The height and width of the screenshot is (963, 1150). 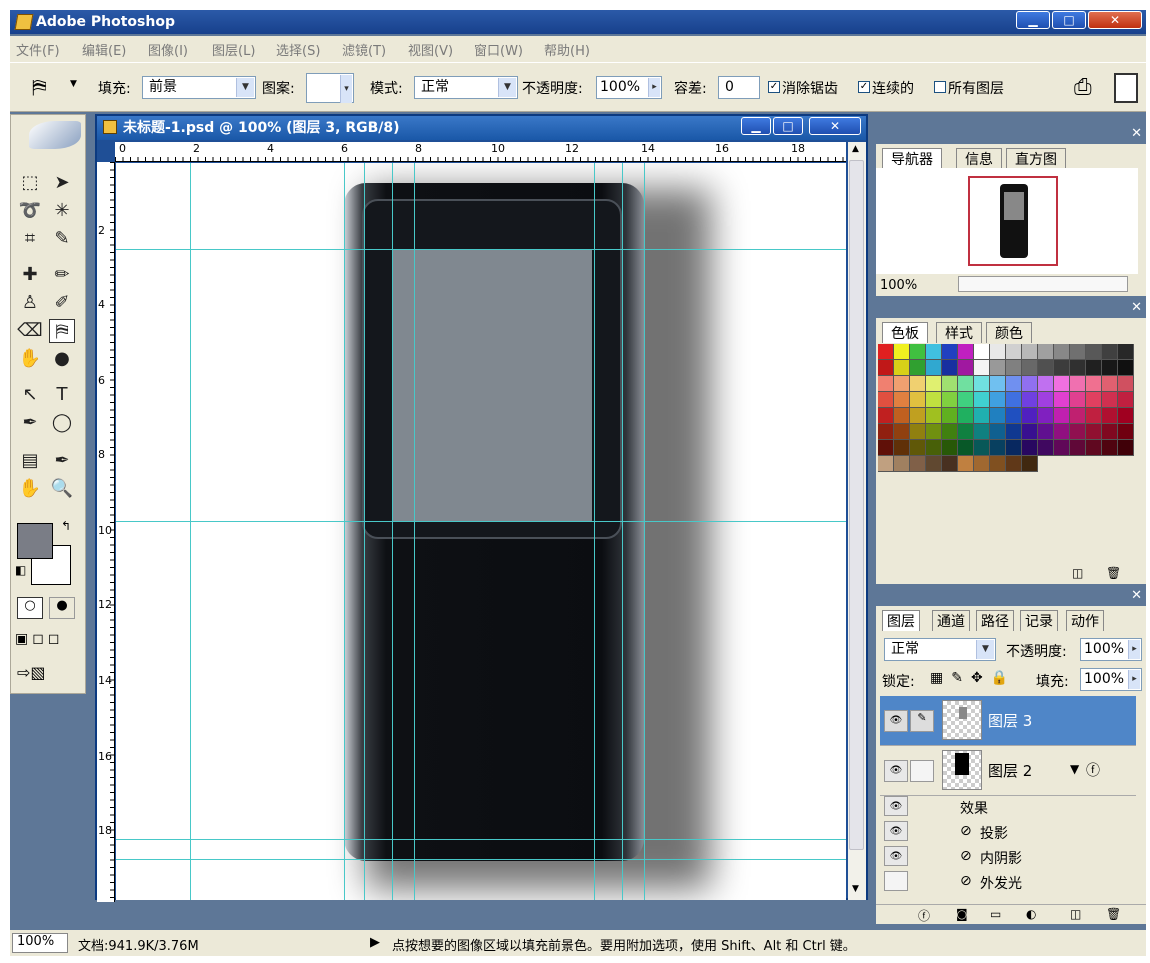 What do you see at coordinates (1001, 883) in the screenshot?
I see `effect-outer-glow: 外发光` at bounding box center [1001, 883].